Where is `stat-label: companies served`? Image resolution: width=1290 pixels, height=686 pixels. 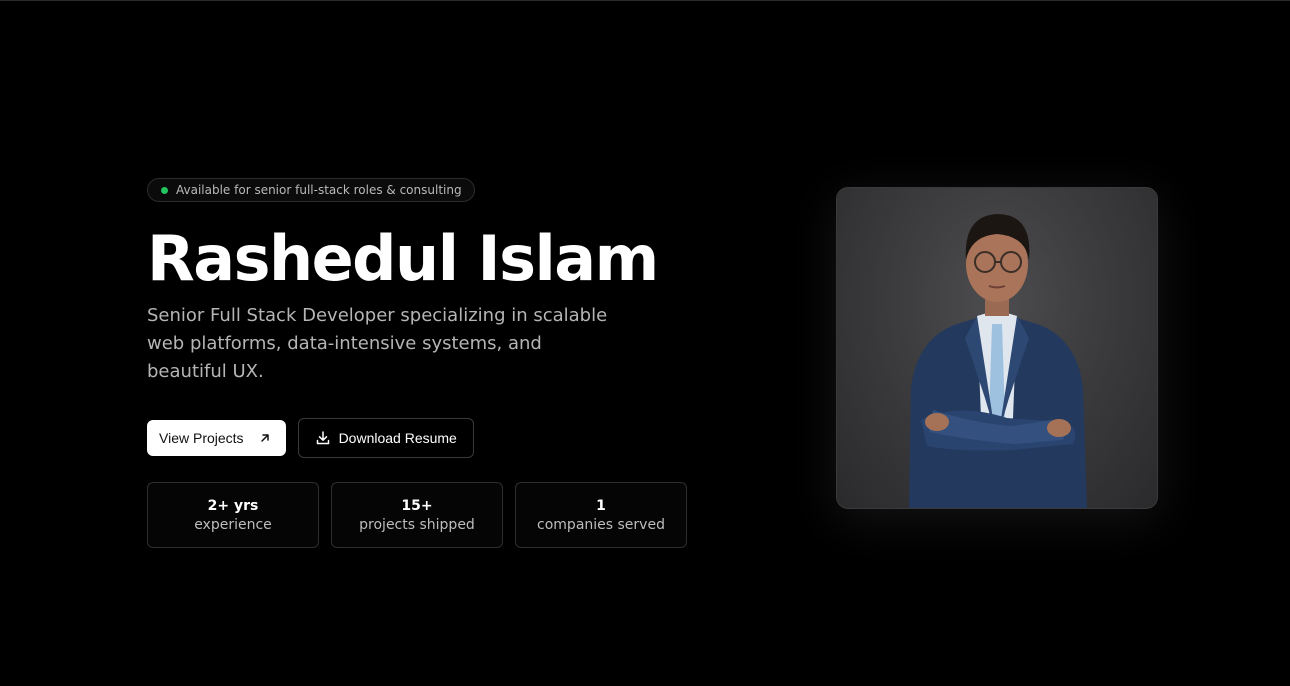
stat-label: companies served is located at coordinates (601, 524).